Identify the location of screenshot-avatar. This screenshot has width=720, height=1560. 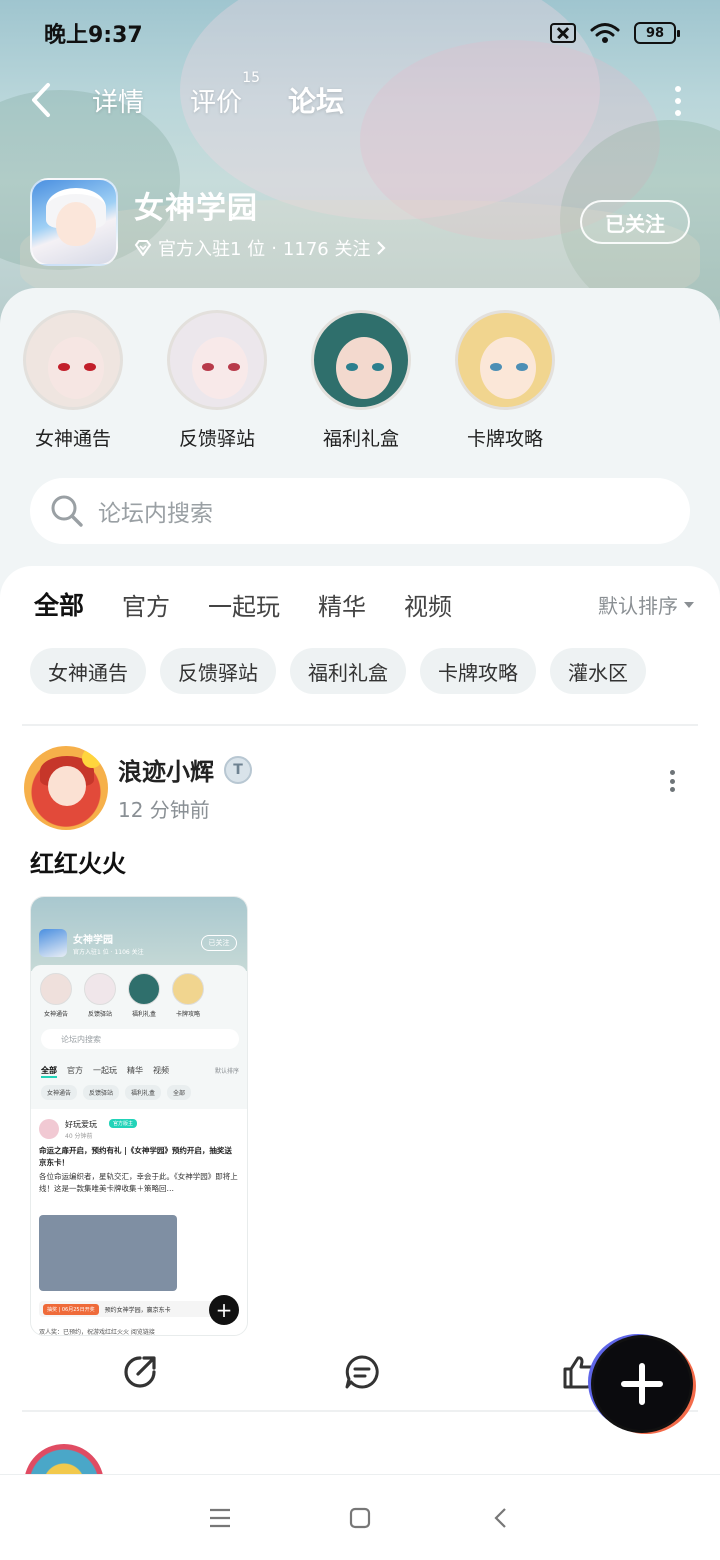
(49, 1129).